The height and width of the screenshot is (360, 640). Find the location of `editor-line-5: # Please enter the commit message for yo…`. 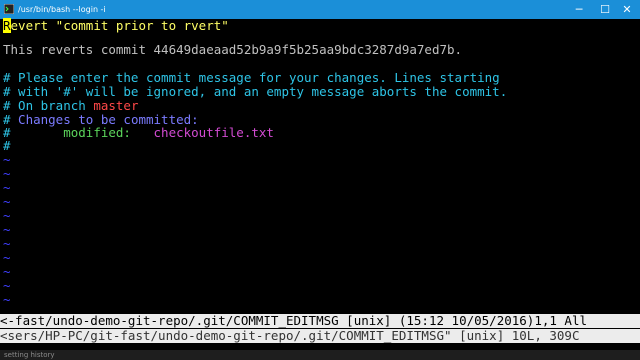

editor-line-5: # Please enter the commit message for yo… is located at coordinates (251, 77).